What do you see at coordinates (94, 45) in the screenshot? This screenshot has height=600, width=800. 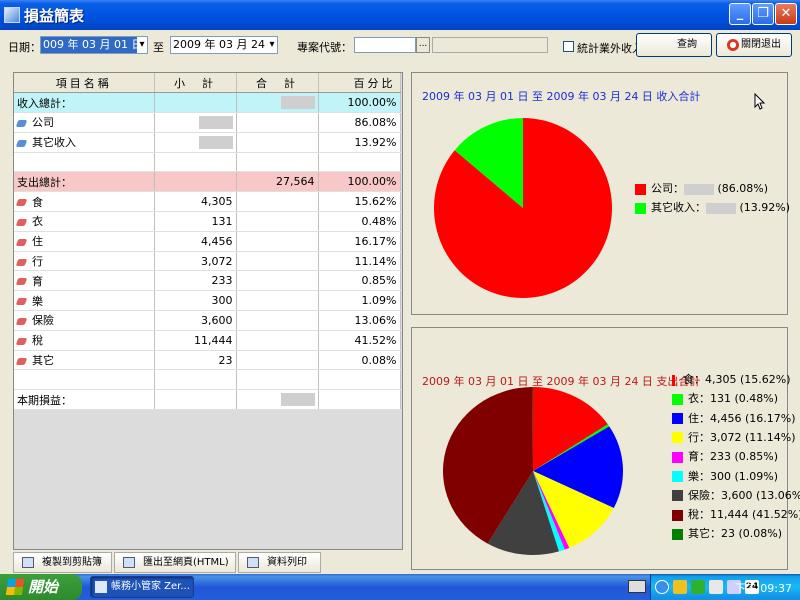 I see `date-from-picker: 009 年 03 月 01 日 ▾` at bounding box center [94, 45].